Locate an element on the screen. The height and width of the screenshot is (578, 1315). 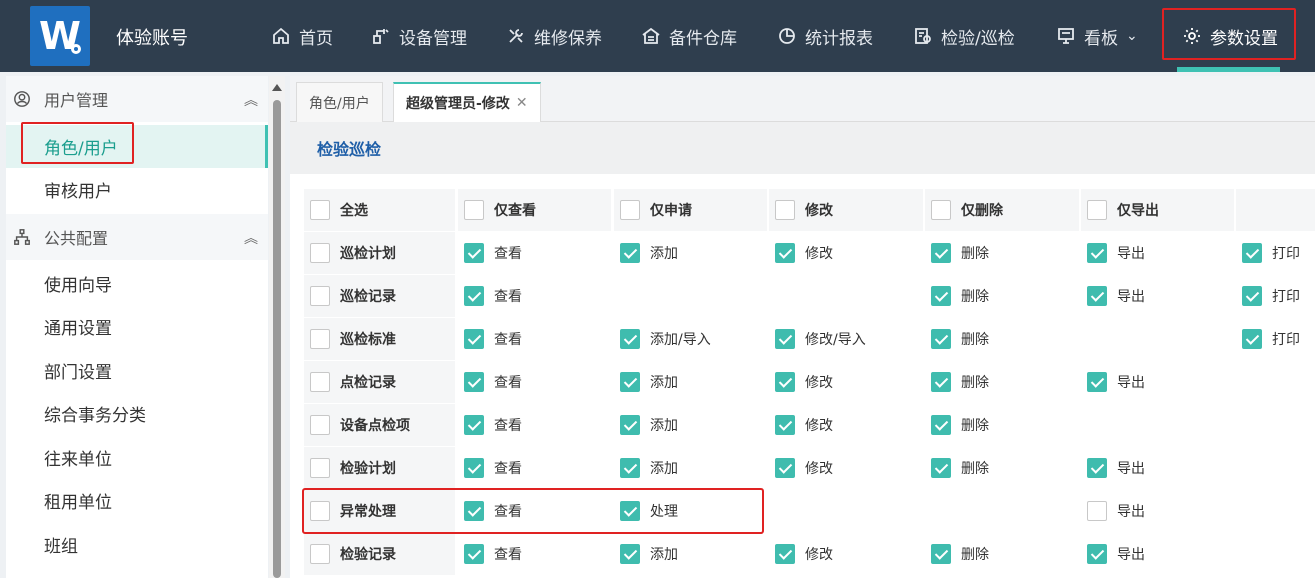
nav-reports: 统计报表 is located at coordinates (824, 36).